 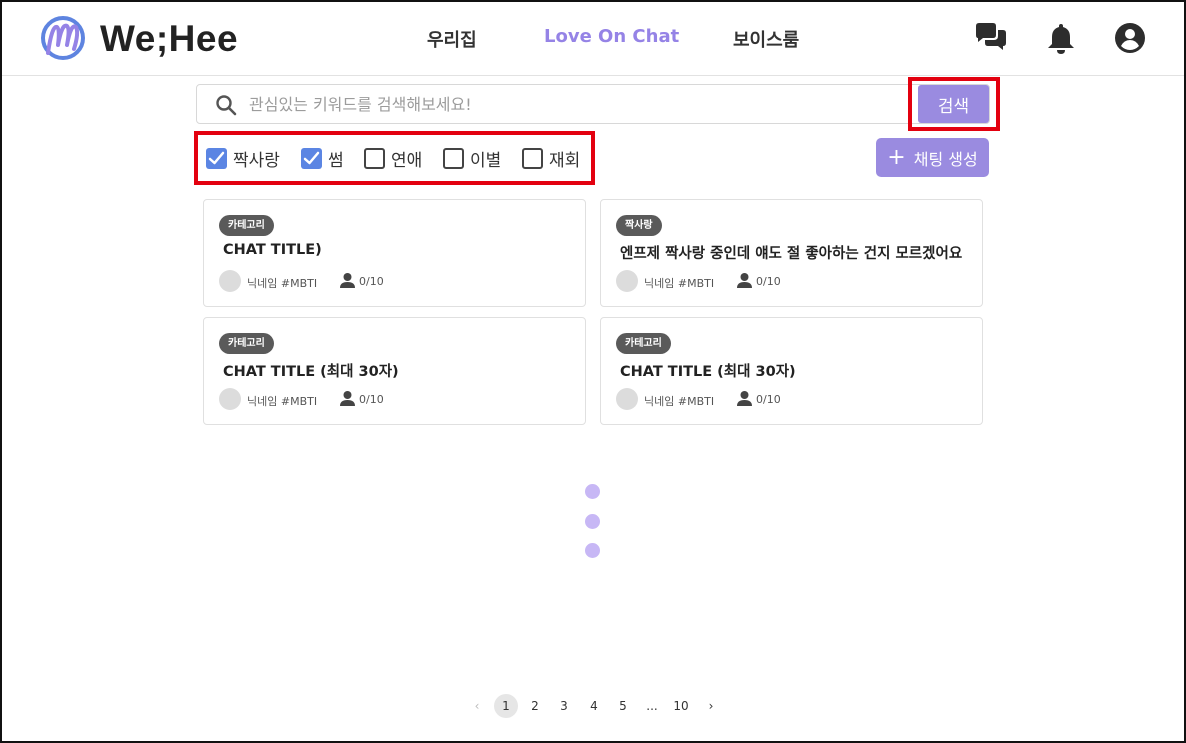 What do you see at coordinates (452, 39) in the screenshot?
I see `nav-uri-jip: 우리집` at bounding box center [452, 39].